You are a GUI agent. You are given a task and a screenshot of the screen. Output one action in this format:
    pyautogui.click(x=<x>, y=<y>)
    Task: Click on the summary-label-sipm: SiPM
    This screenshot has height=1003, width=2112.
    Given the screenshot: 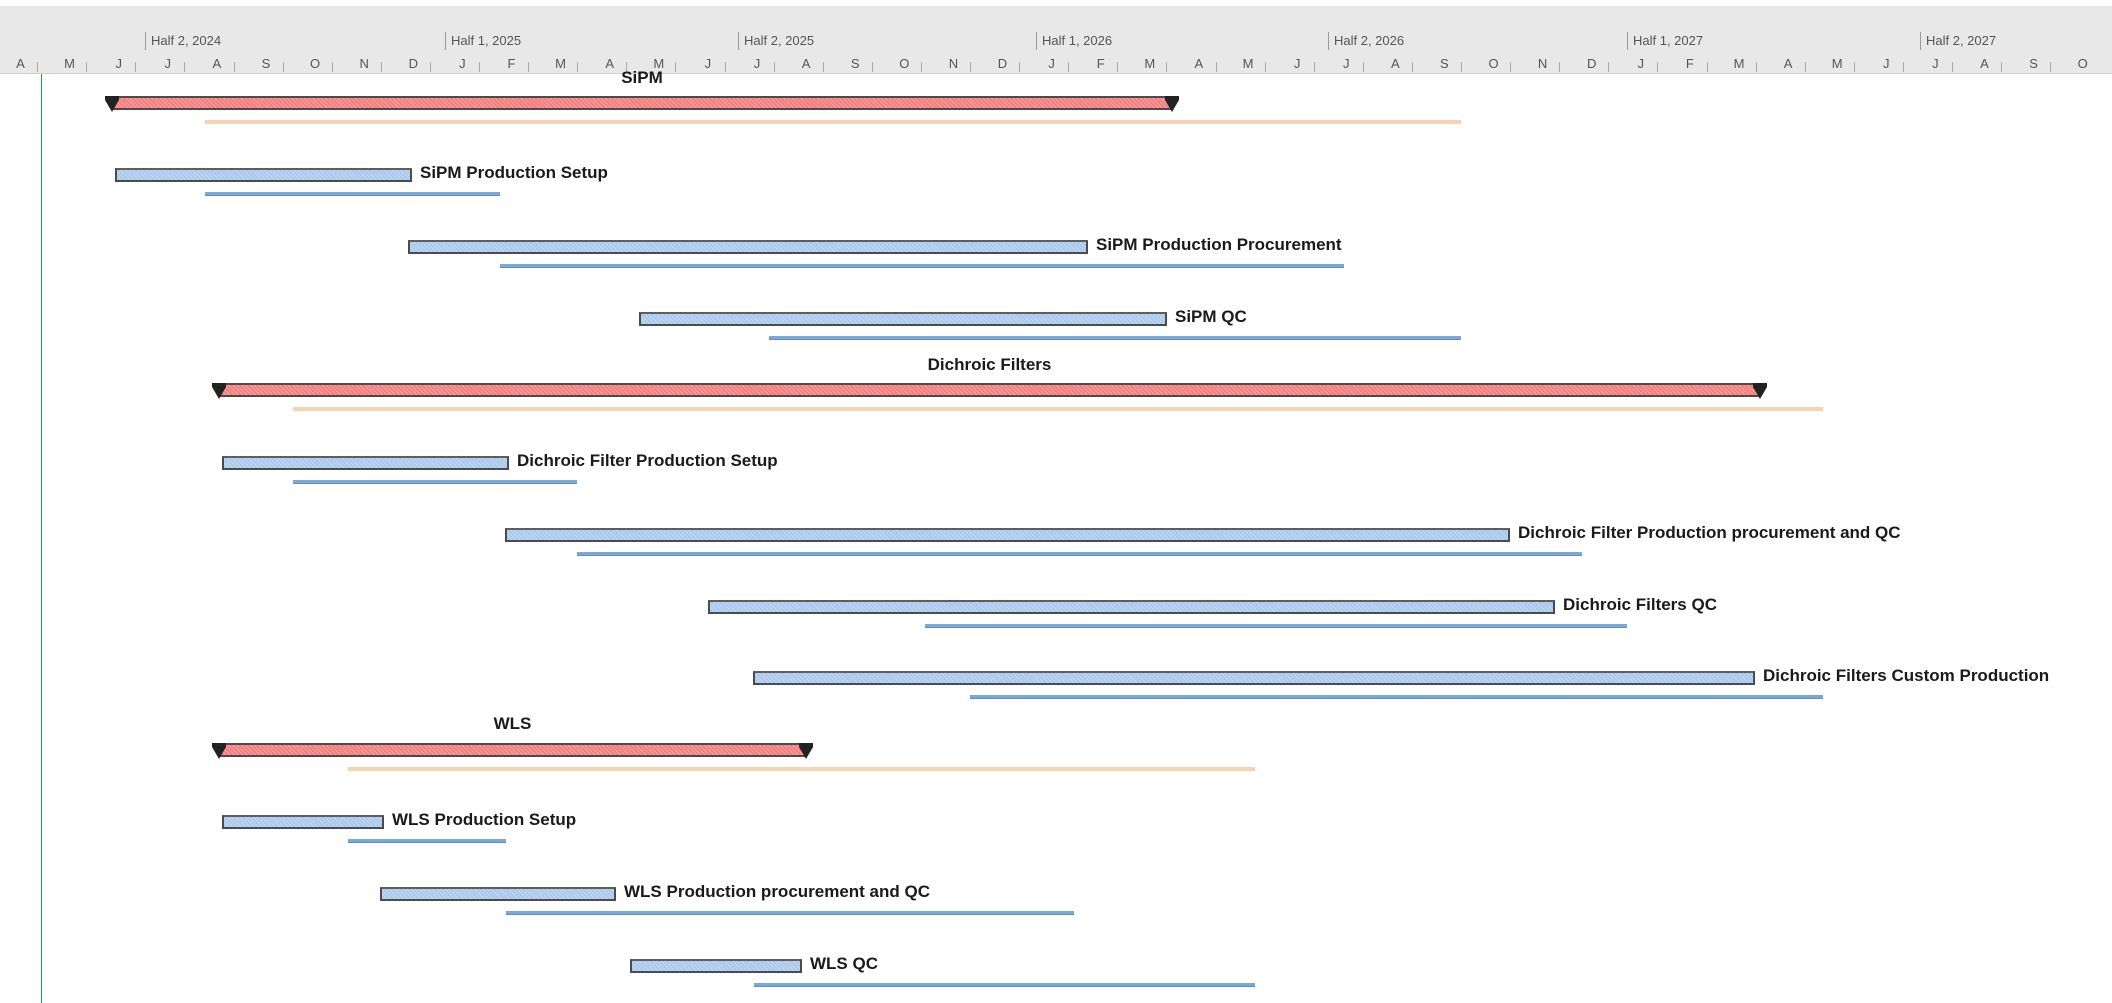 What is the action you would take?
    pyautogui.click(x=642, y=77)
    